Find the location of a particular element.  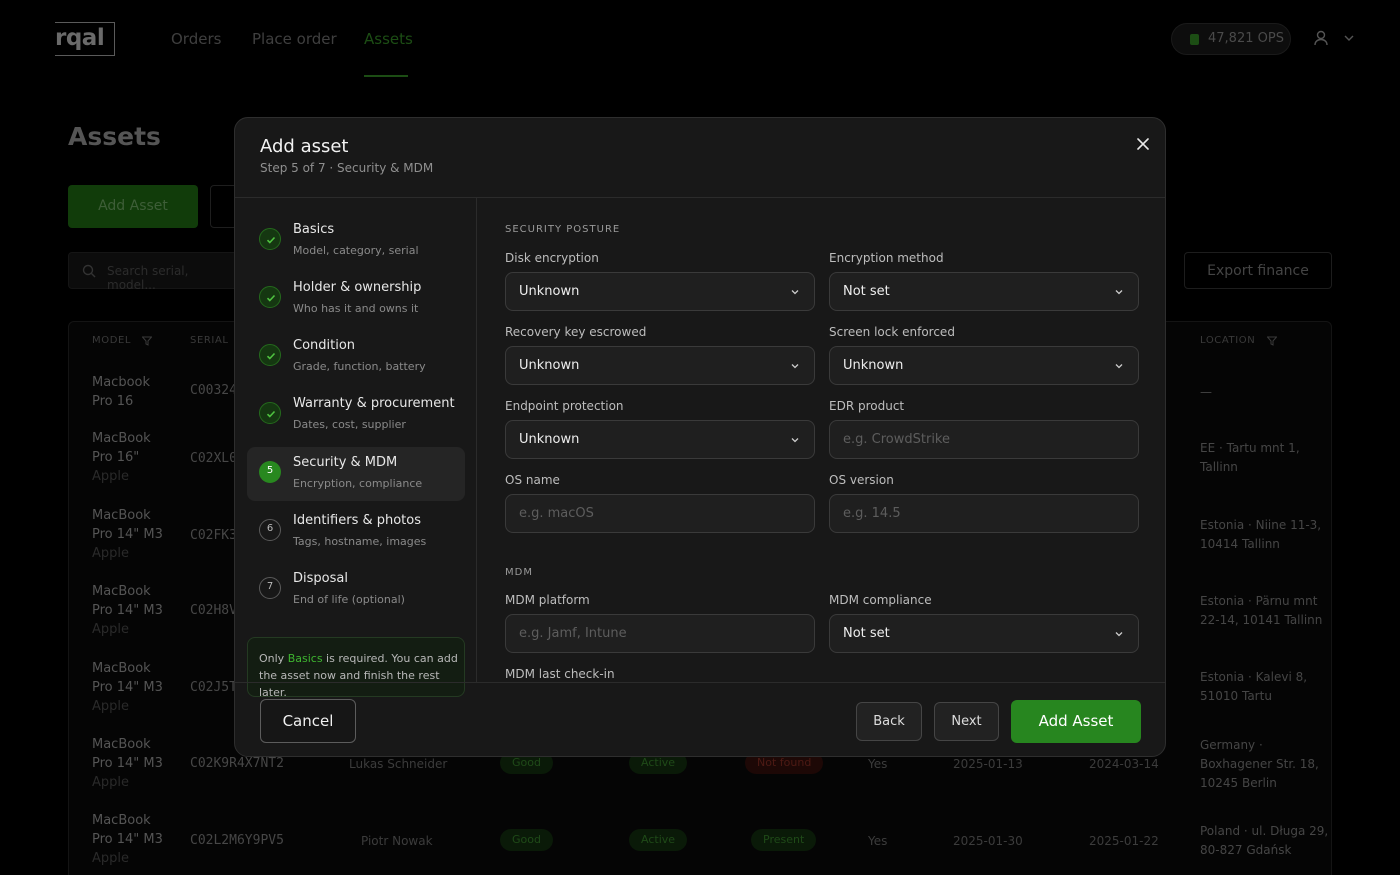

add-asset-submit-button: Add Asset is located at coordinates (1076, 721).